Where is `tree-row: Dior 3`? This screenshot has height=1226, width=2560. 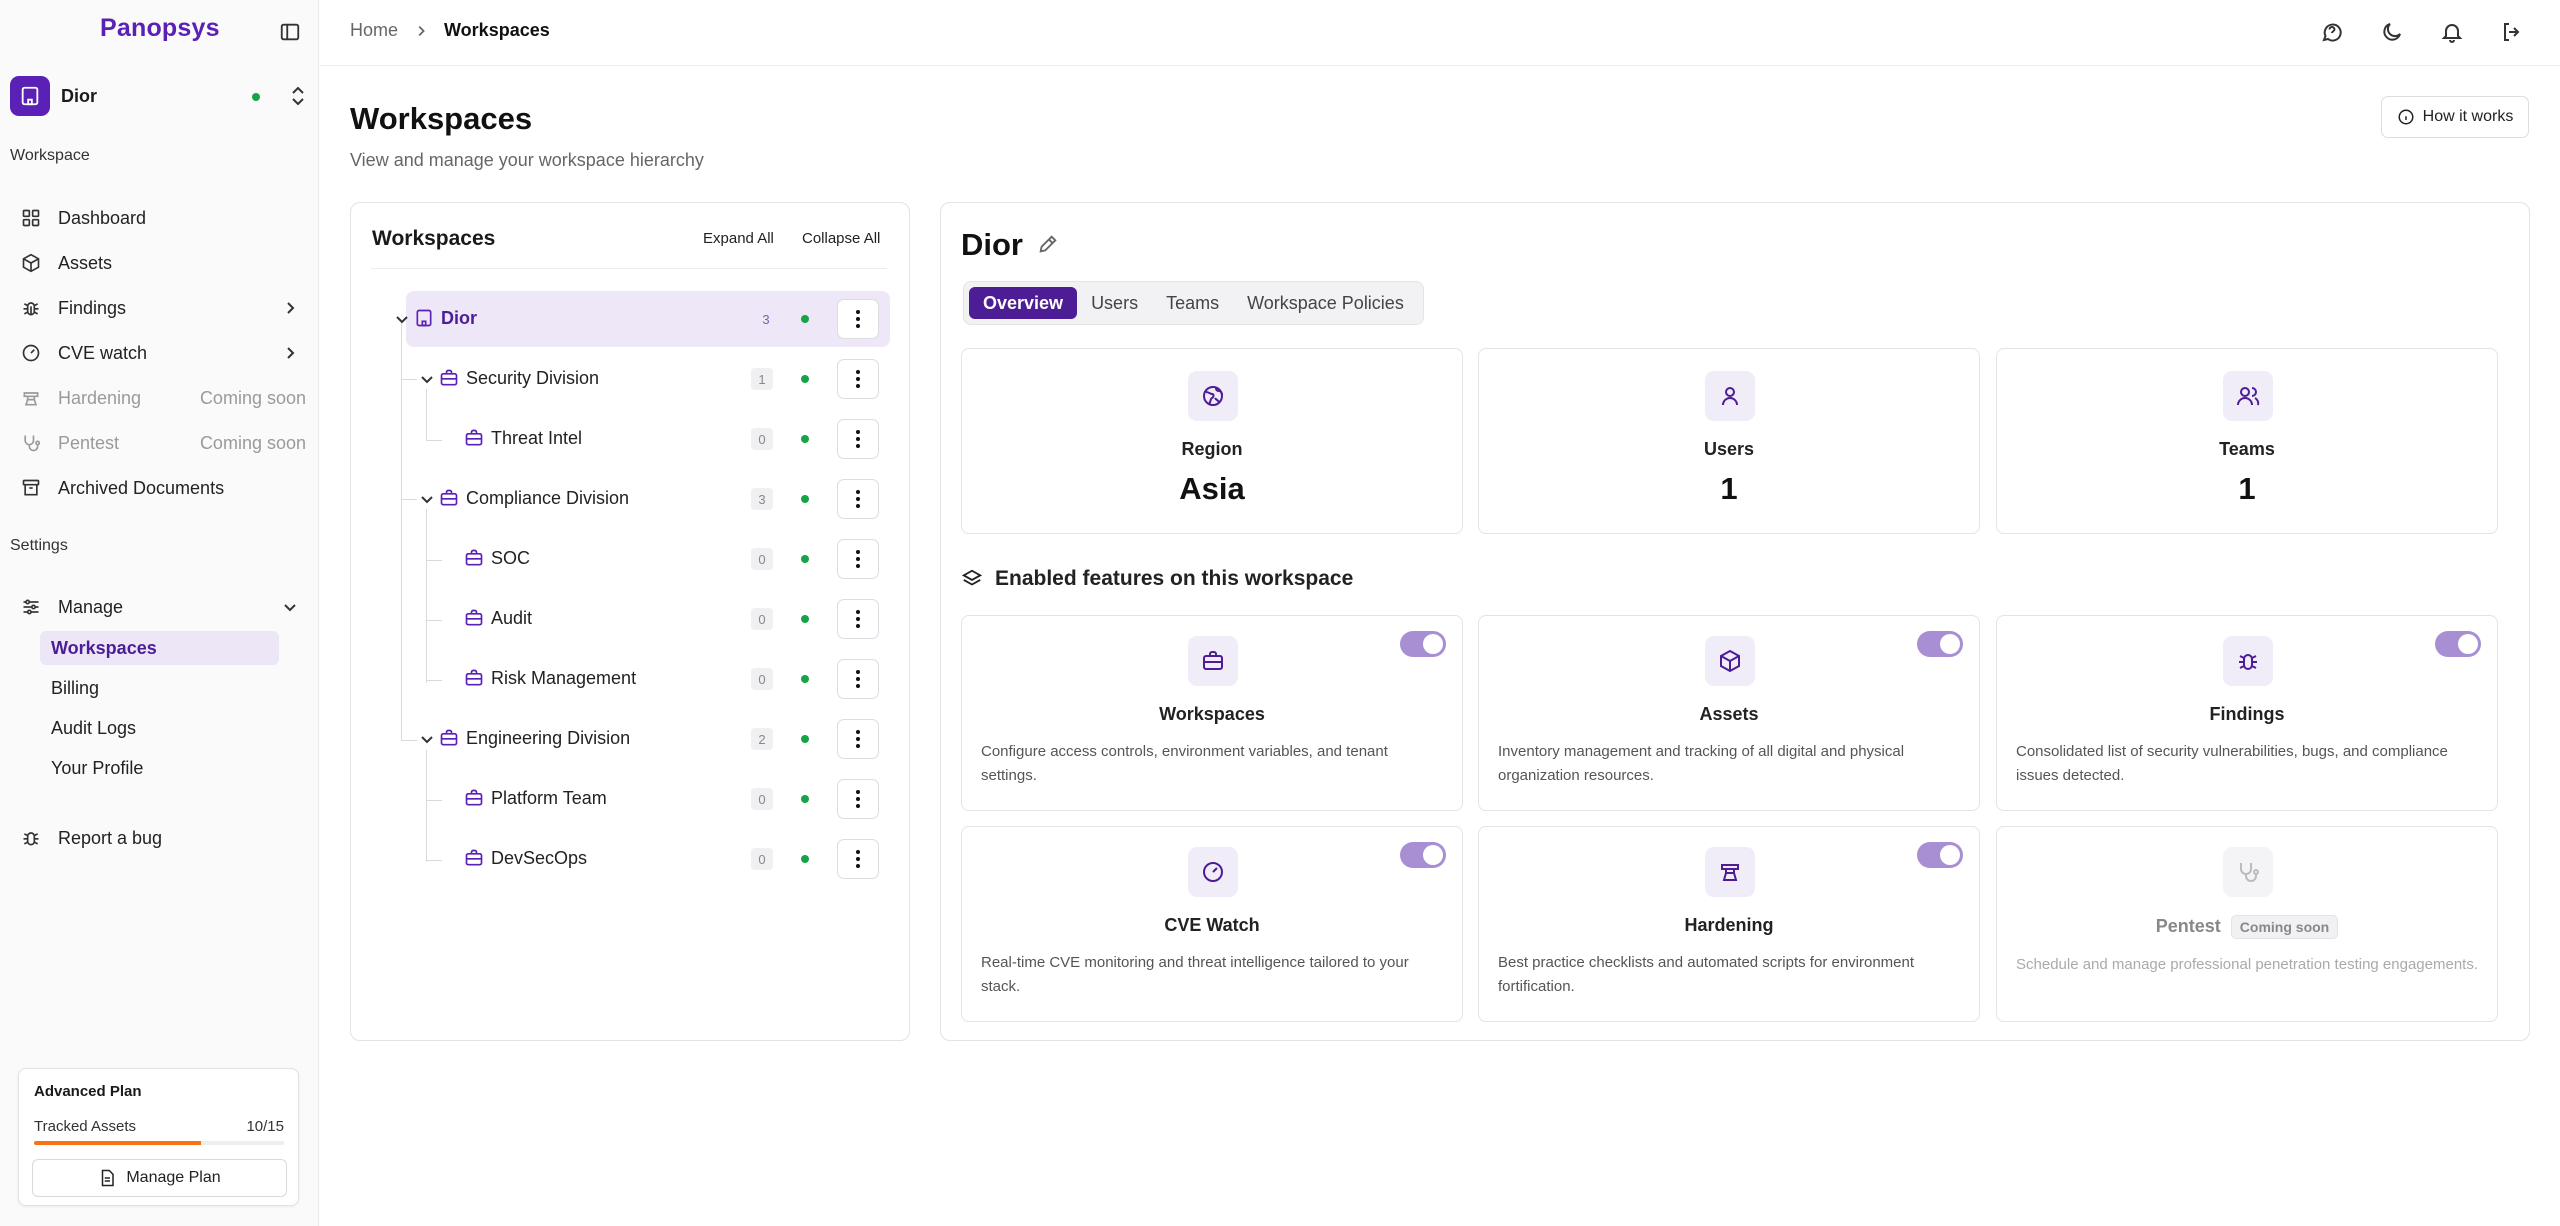
tree-row: Dior 3 is located at coordinates (643, 319).